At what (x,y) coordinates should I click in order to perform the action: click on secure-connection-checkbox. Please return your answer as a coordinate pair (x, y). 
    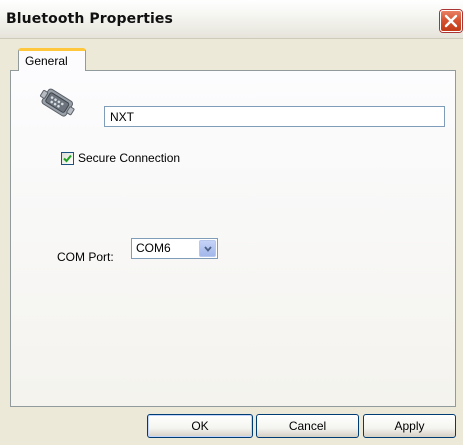
    Looking at the image, I should click on (67, 158).